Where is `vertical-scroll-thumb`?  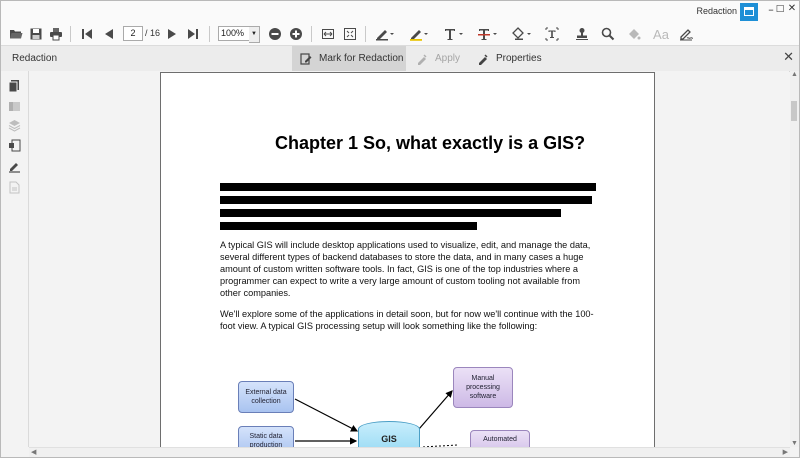
vertical-scroll-thumb is located at coordinates (794, 111).